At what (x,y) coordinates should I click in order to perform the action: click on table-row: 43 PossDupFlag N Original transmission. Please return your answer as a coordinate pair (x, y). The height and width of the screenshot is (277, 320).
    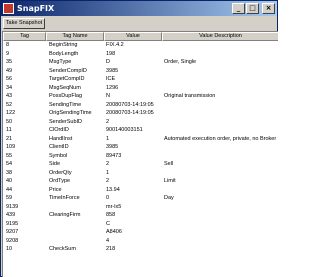
    Looking at the image, I should click on (140, 96).